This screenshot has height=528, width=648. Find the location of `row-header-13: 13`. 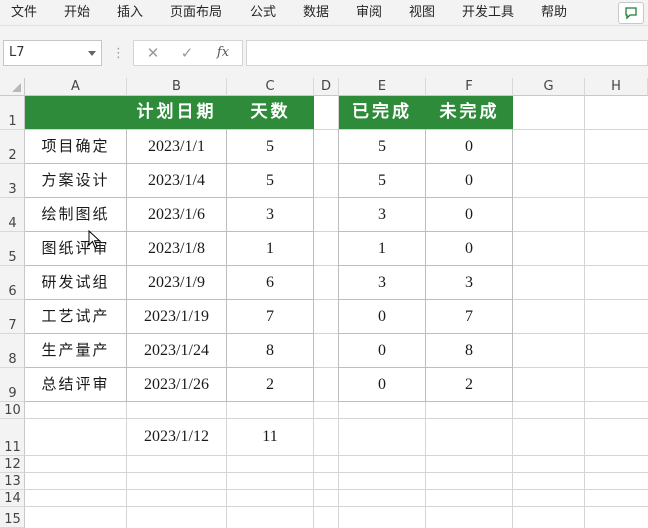

row-header-13: 13 is located at coordinates (12, 481).